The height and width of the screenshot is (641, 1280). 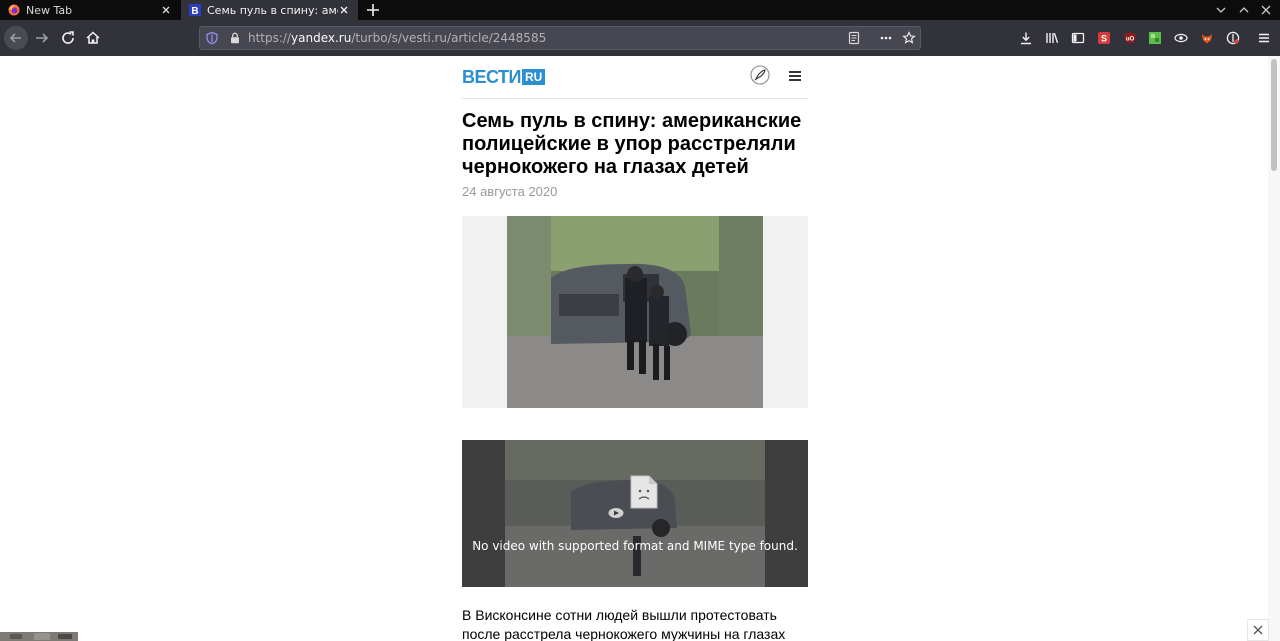 What do you see at coordinates (373, 10) in the screenshot?
I see `new-tab-plus-icon` at bounding box center [373, 10].